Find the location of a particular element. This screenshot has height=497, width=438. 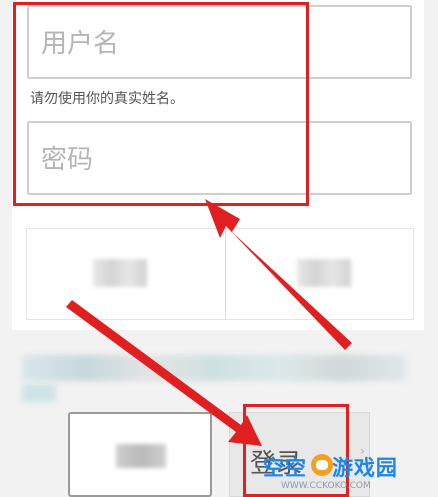

watermark-logo-icon is located at coordinates (322, 465).